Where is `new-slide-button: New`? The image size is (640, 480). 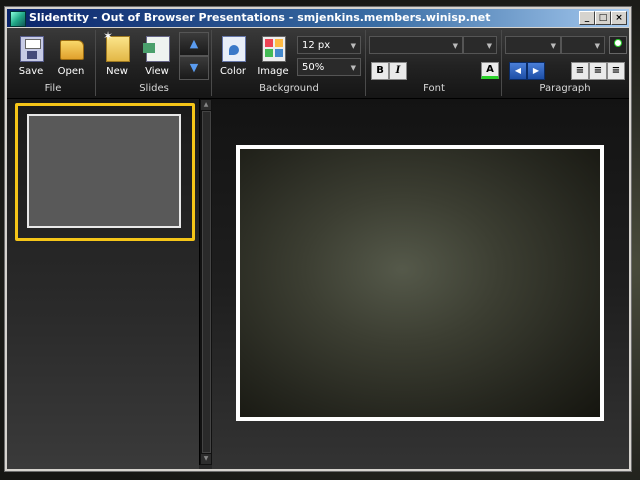
new-slide-button: New is located at coordinates (117, 54).